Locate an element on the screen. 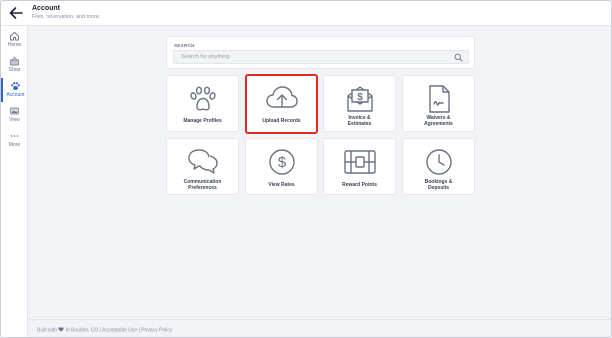  cloud-upload-icon is located at coordinates (281, 97).